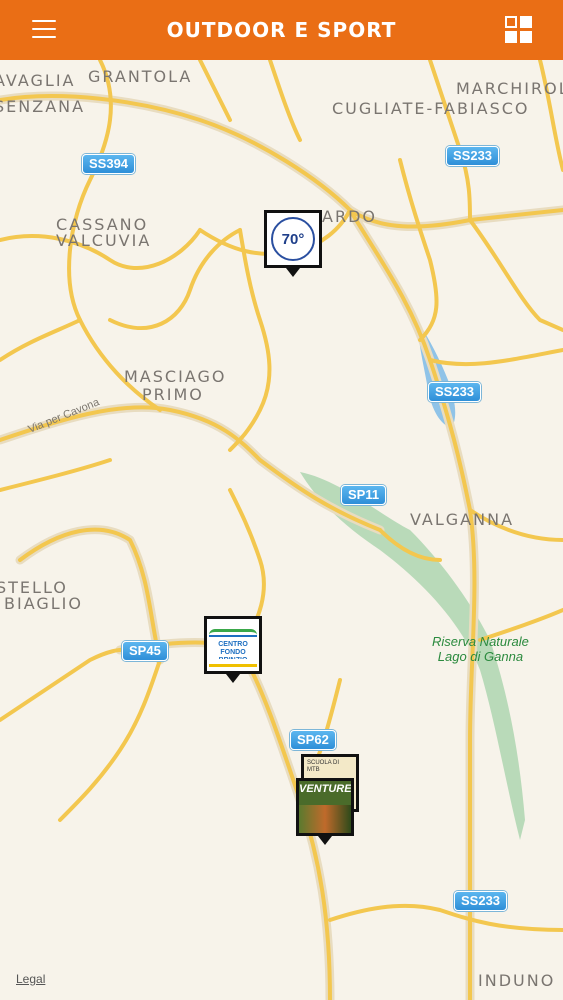 The width and height of the screenshot is (563, 1000). What do you see at coordinates (349, 216) in the screenshot?
I see `place-label: ARDO` at bounding box center [349, 216].